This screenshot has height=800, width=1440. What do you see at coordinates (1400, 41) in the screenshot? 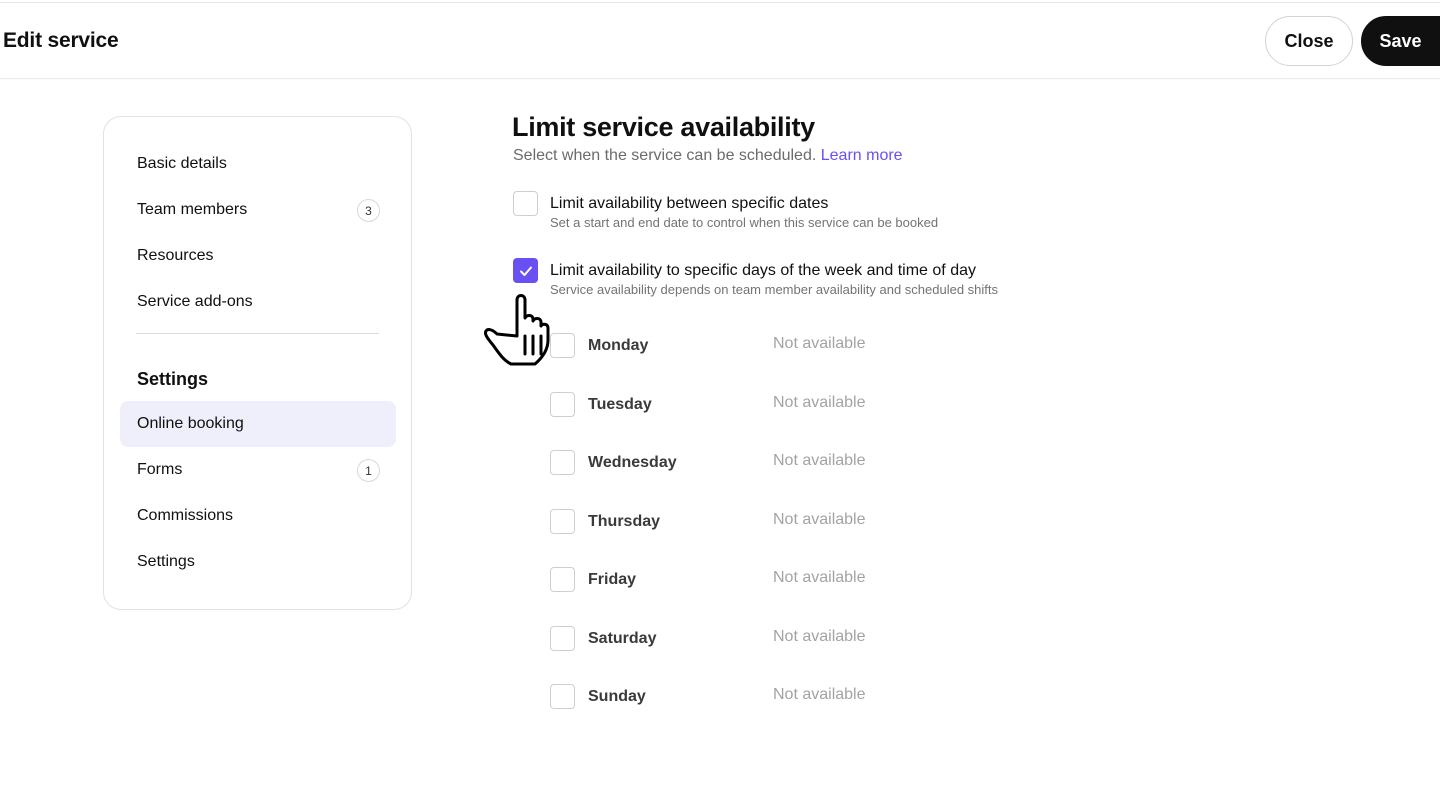
I see `save-button: Save` at bounding box center [1400, 41].